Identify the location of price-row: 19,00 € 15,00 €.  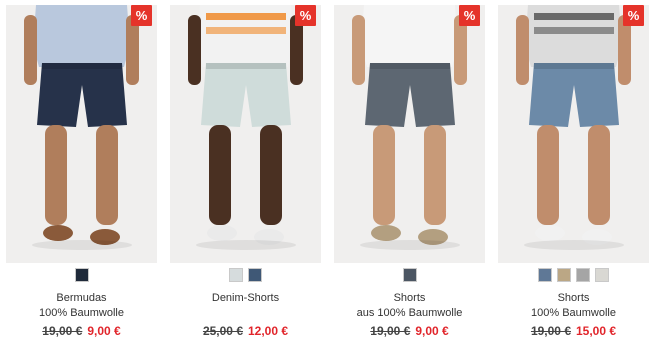
(573, 331).